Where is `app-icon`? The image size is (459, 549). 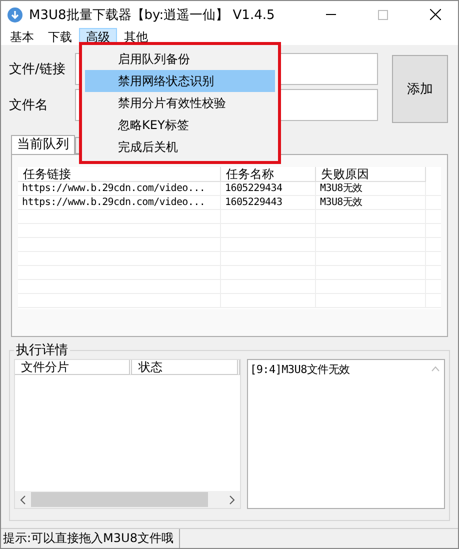 app-icon is located at coordinates (15, 14).